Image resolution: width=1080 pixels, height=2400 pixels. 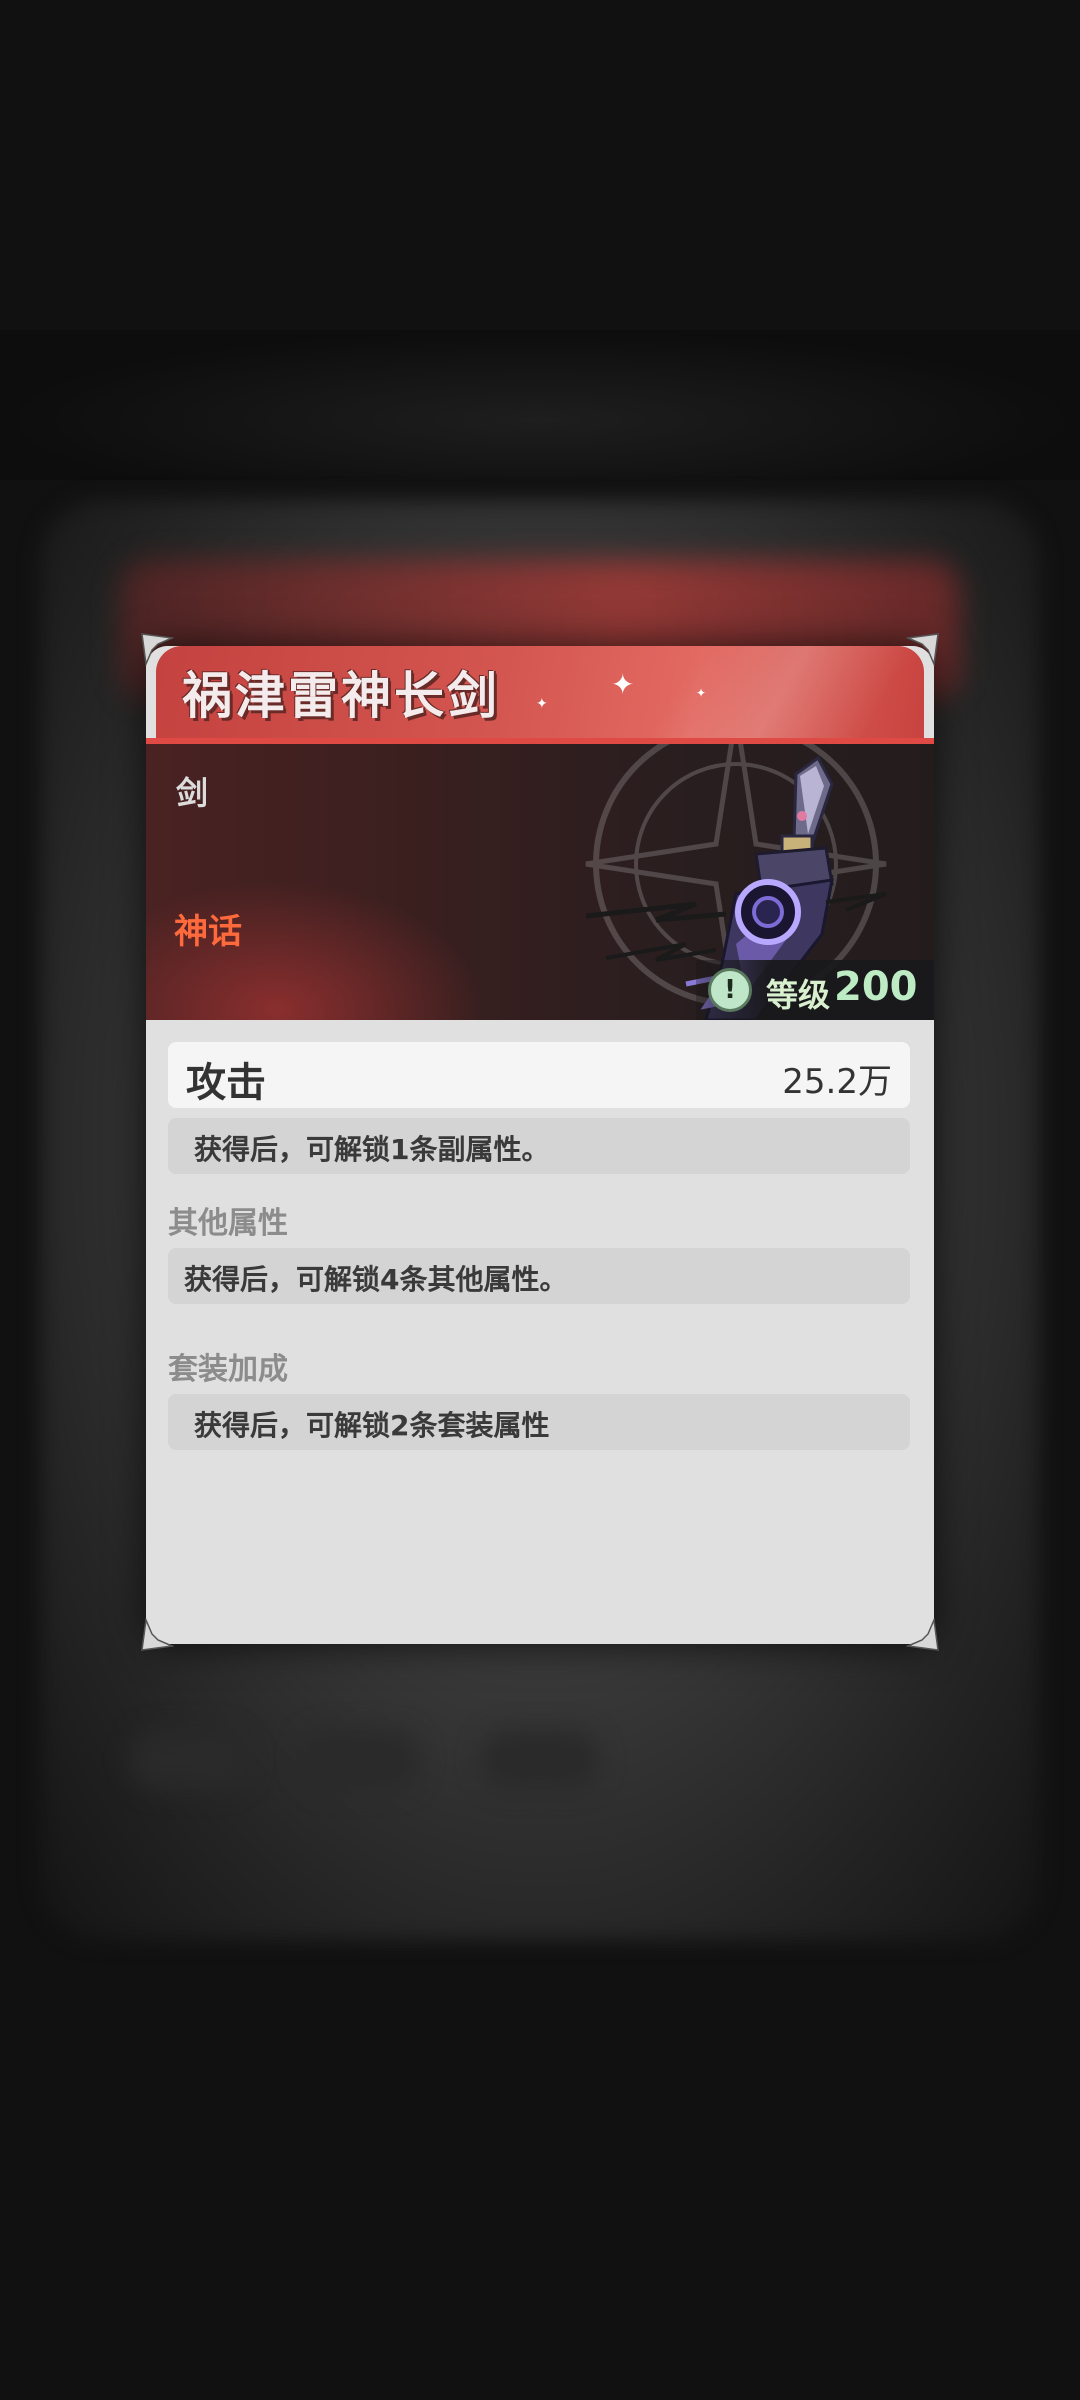 What do you see at coordinates (540, 692) in the screenshot?
I see `item-title-bar: ✦ ✦ ✦ 祸津雷神长剑` at bounding box center [540, 692].